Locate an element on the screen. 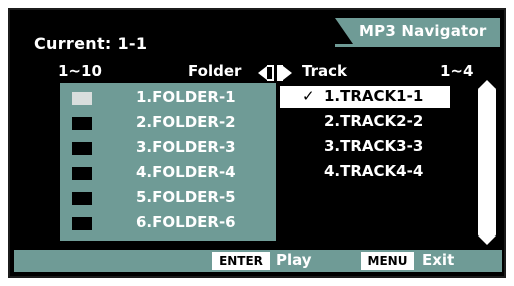  bottom-bar: ENTER Play MENU Exit is located at coordinates (258, 261).